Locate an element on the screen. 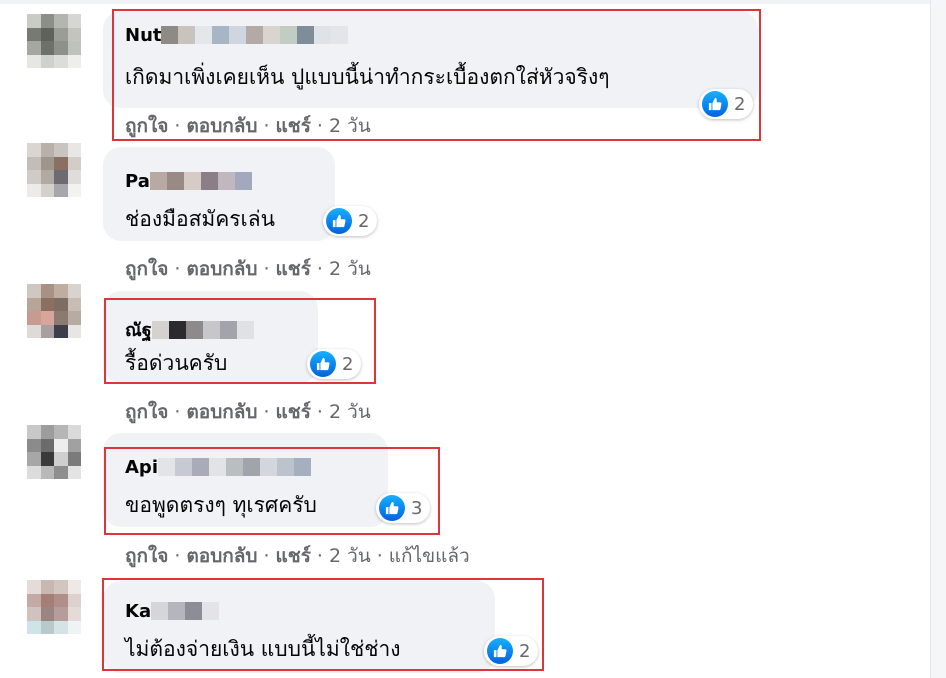 The image size is (946, 678). comment-text: ช่องมือสมัครเล่น is located at coordinates (200, 219).